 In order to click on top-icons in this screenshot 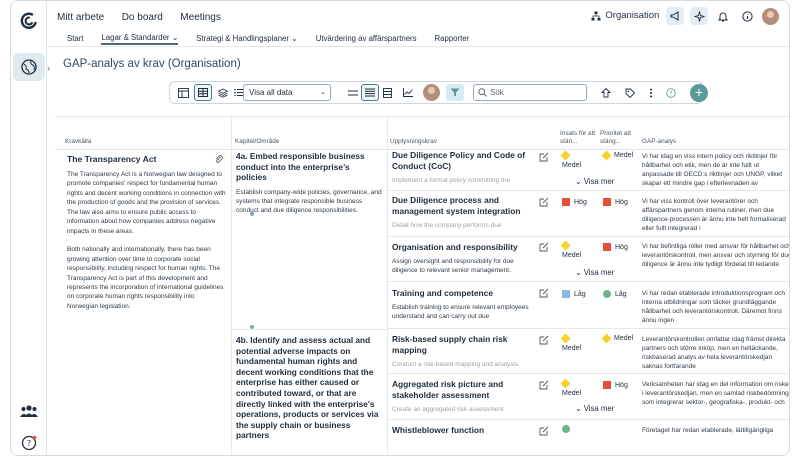, I will do `click(722, 16)`.